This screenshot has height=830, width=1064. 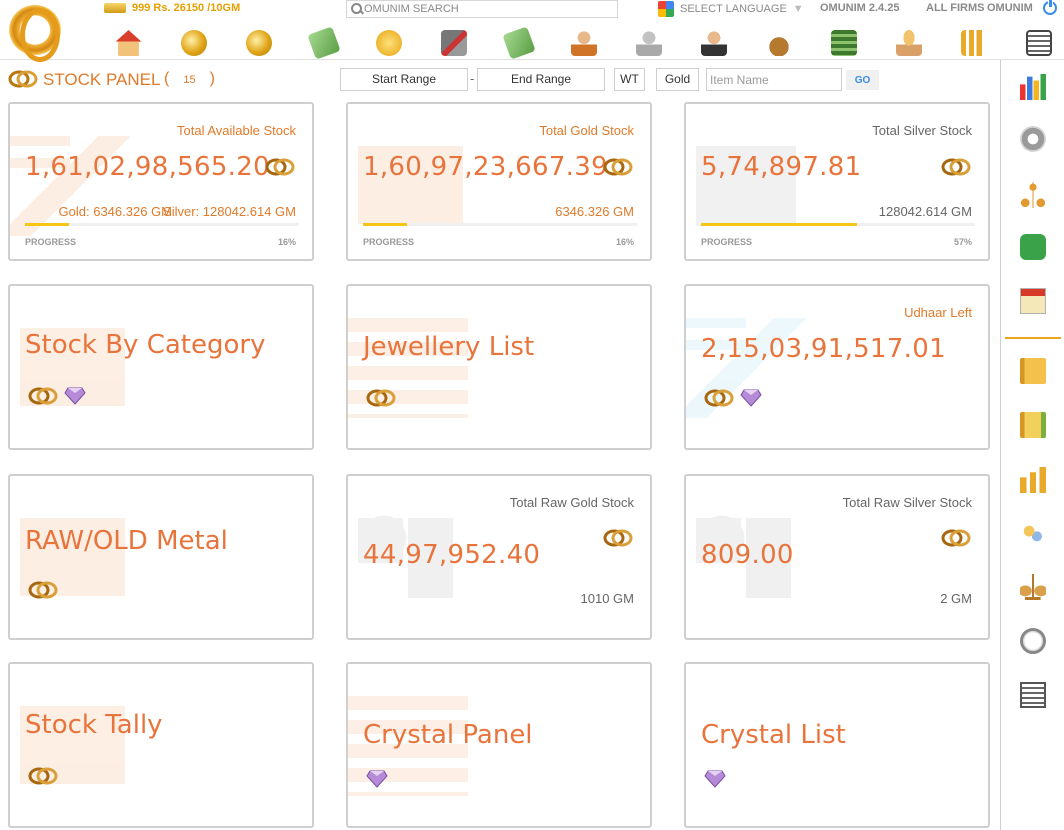 I want to click on card-label: Total Raw Gold Stock, so click(x=571, y=502).